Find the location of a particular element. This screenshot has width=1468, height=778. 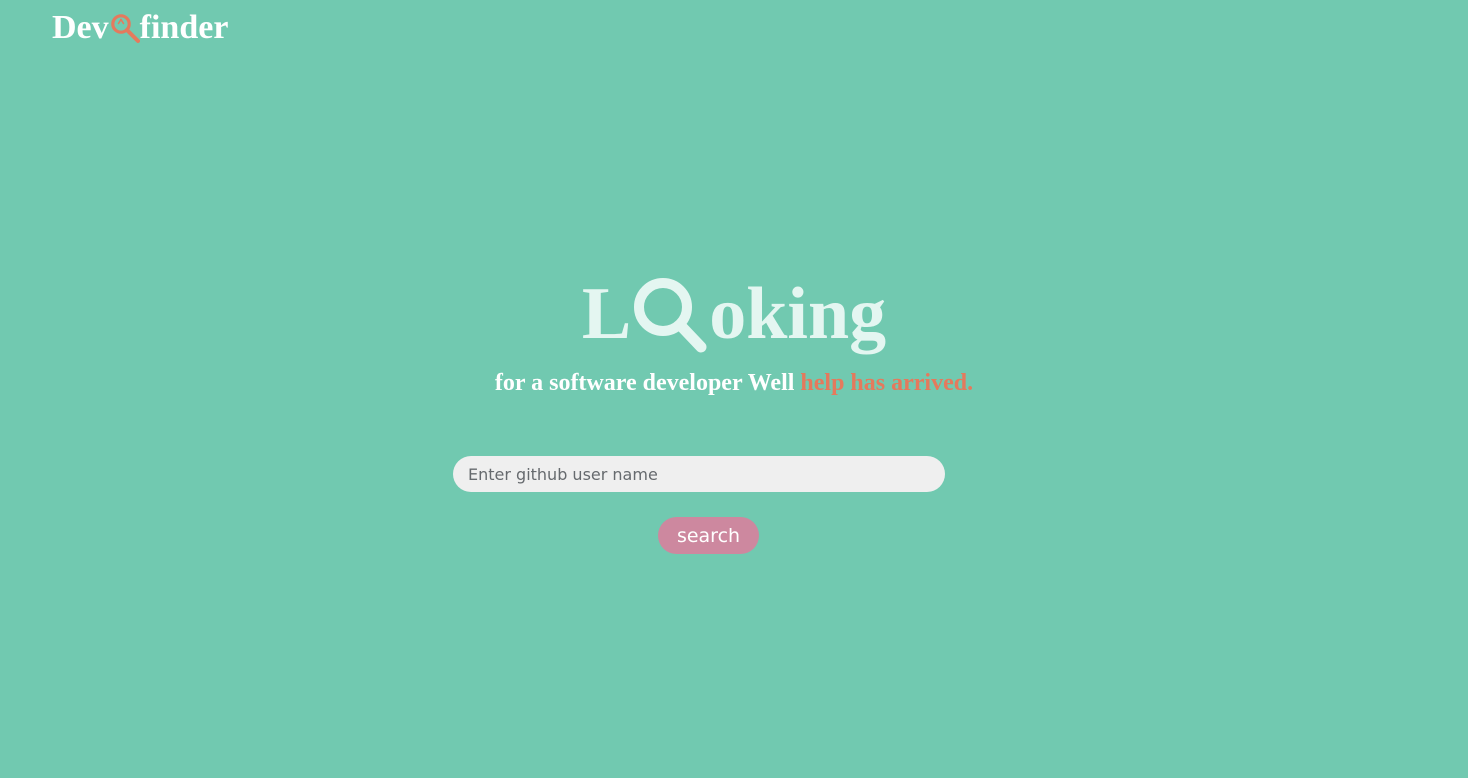

tagline-main: for a software developer Well is located at coordinates (647, 383).